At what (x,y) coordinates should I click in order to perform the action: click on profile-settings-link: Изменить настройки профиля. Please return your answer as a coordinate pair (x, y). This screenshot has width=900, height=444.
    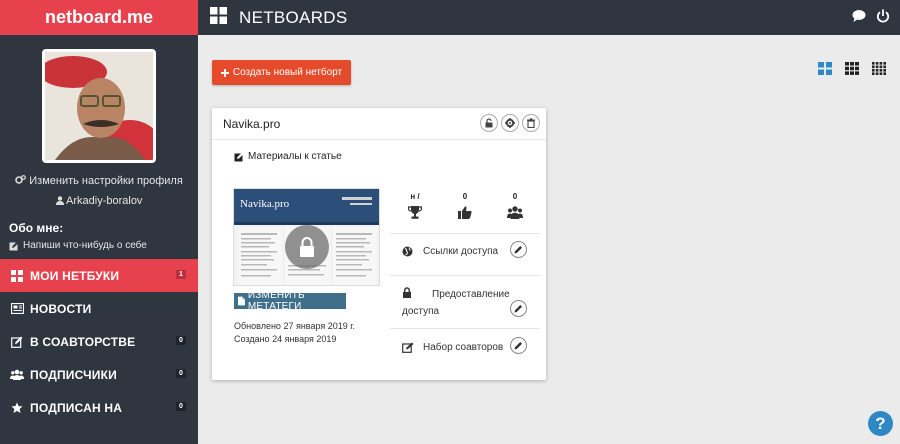
    Looking at the image, I should click on (99, 181).